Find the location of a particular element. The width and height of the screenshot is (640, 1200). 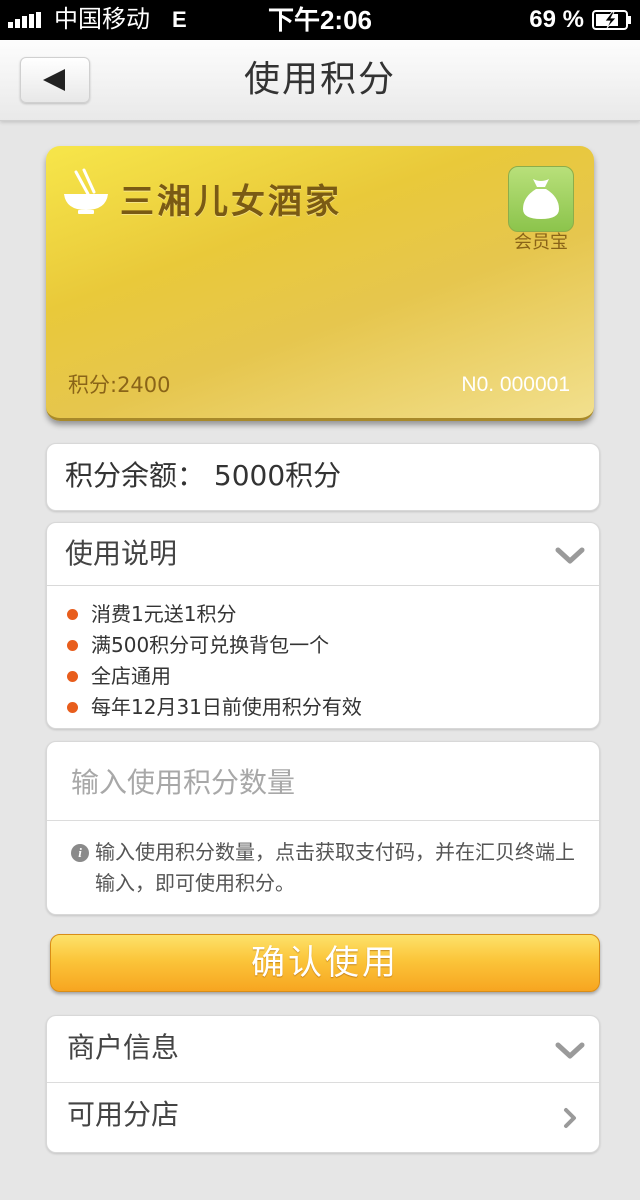

usage-instructions-header: 使用说明 is located at coordinates (323, 554).